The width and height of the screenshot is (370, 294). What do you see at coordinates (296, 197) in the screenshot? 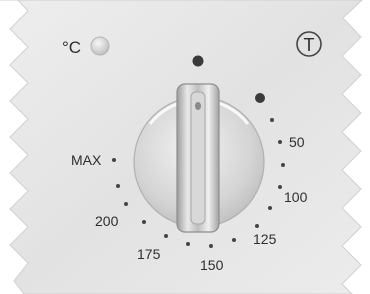
I see `scale-label-100: 100` at bounding box center [296, 197].